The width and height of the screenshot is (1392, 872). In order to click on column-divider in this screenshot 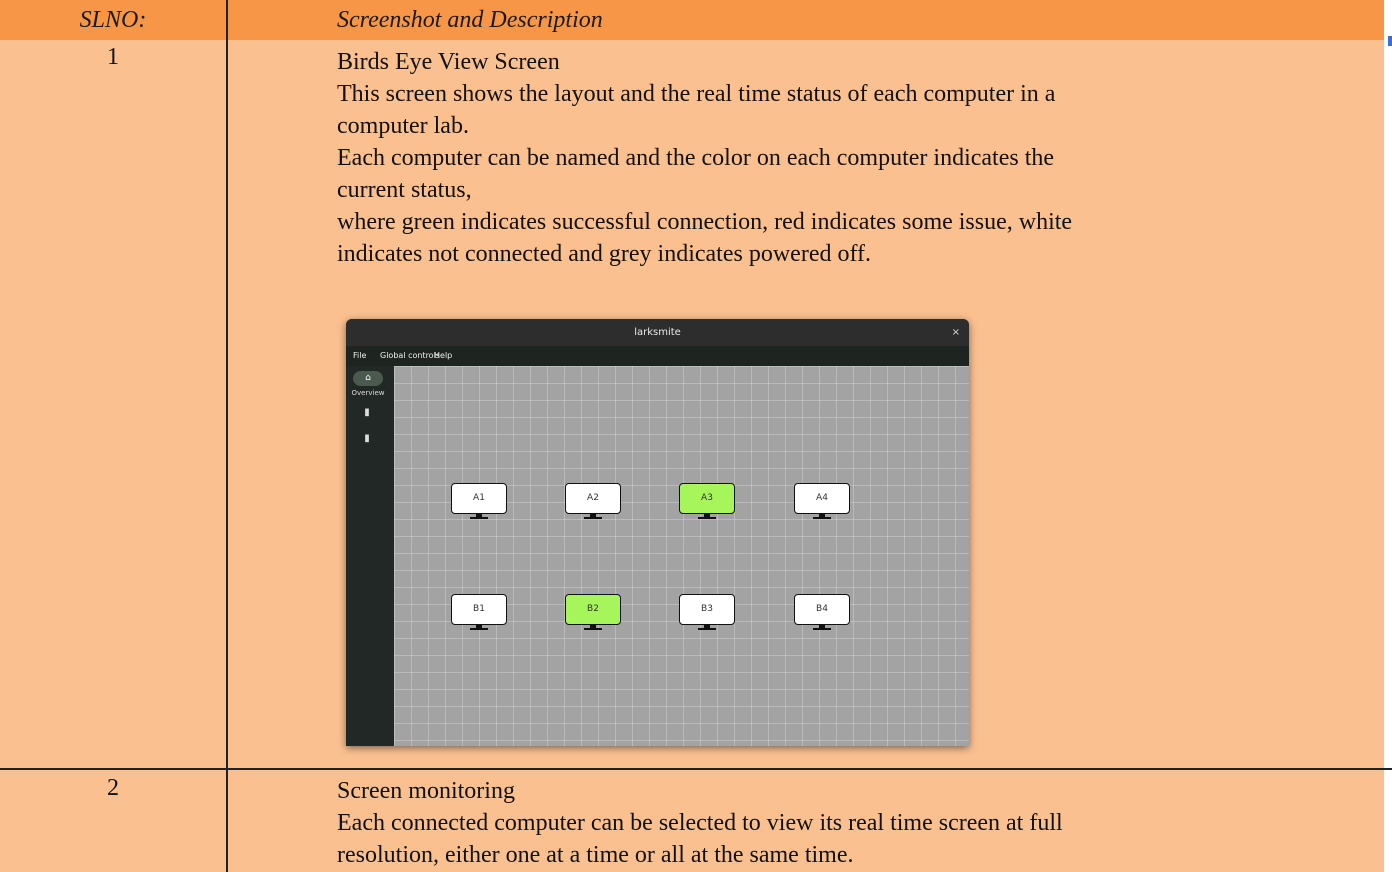, I will do `click(227, 436)`.